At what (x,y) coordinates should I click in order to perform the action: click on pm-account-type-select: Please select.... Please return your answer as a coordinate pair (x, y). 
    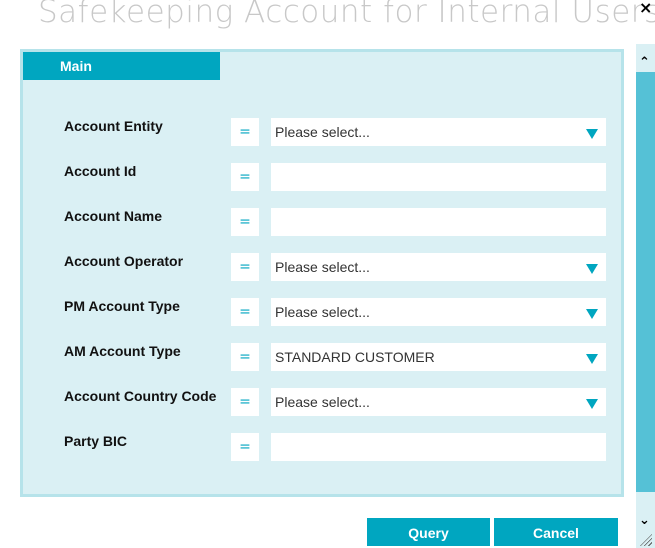
    Looking at the image, I should click on (438, 312).